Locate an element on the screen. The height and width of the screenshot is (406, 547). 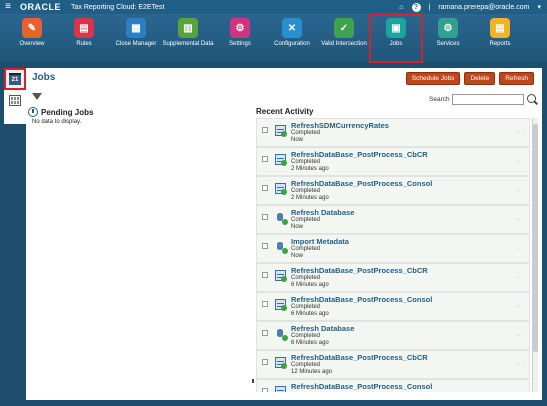
nav-item-services: ⚙ Services is located at coordinates (448, 38).